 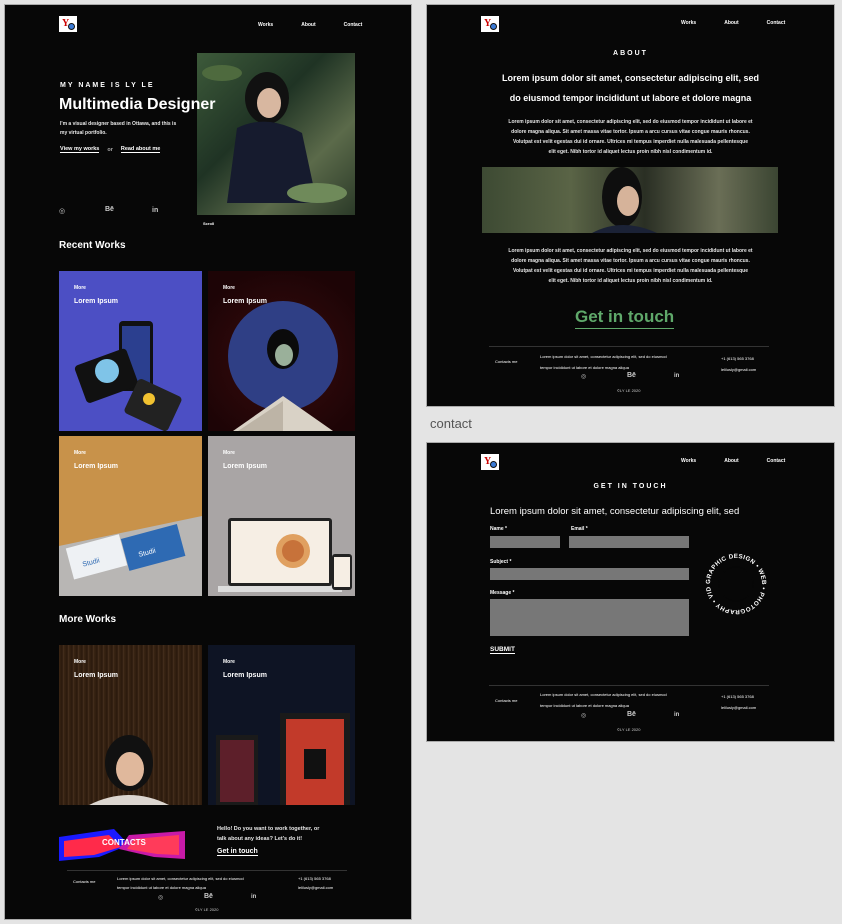 What do you see at coordinates (88, 619) in the screenshot?
I see `more-works-heading: More Works` at bounding box center [88, 619].